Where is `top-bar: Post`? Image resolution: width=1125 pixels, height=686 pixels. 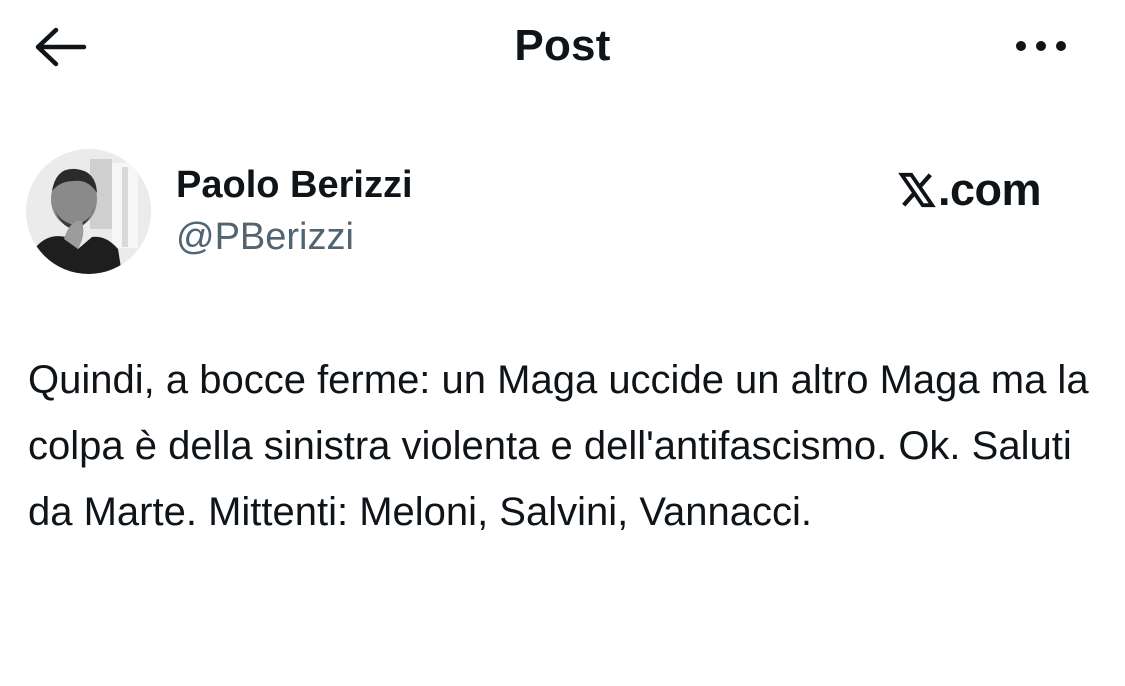
top-bar: Post is located at coordinates (562, 50).